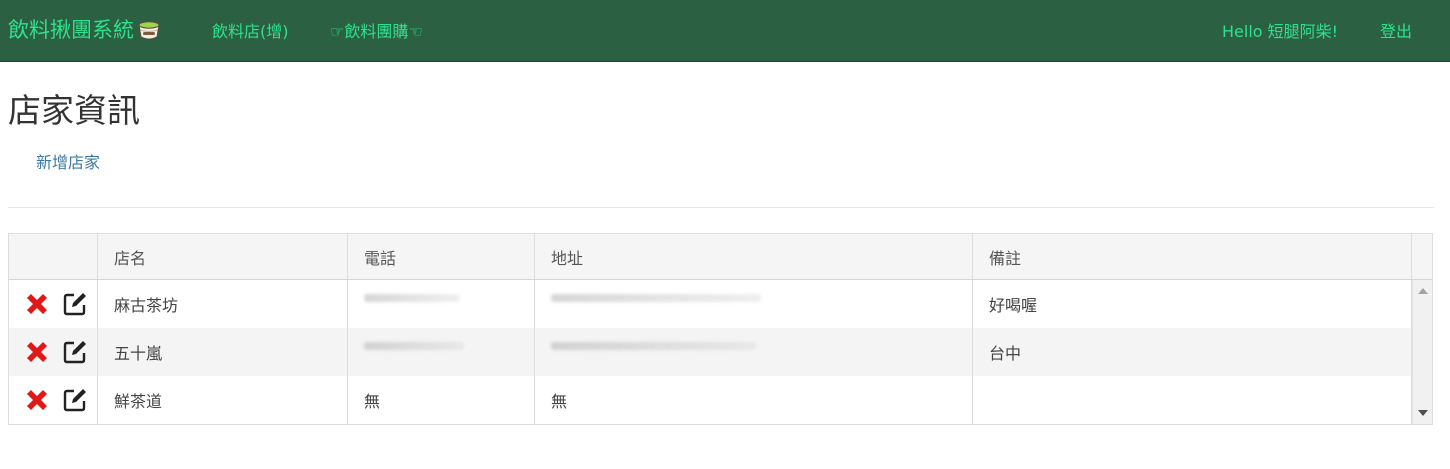 The width and height of the screenshot is (1450, 469). What do you see at coordinates (74, 110) in the screenshot?
I see `page-title: 店家資訊` at bounding box center [74, 110].